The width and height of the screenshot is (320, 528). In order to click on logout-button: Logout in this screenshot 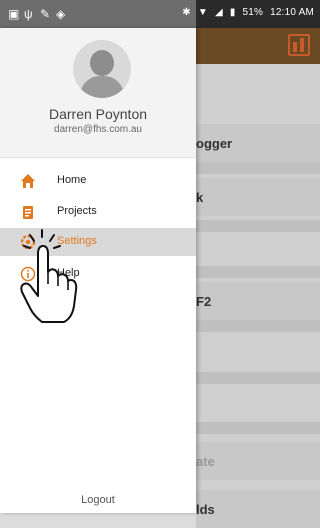, I will do `click(98, 500)`.